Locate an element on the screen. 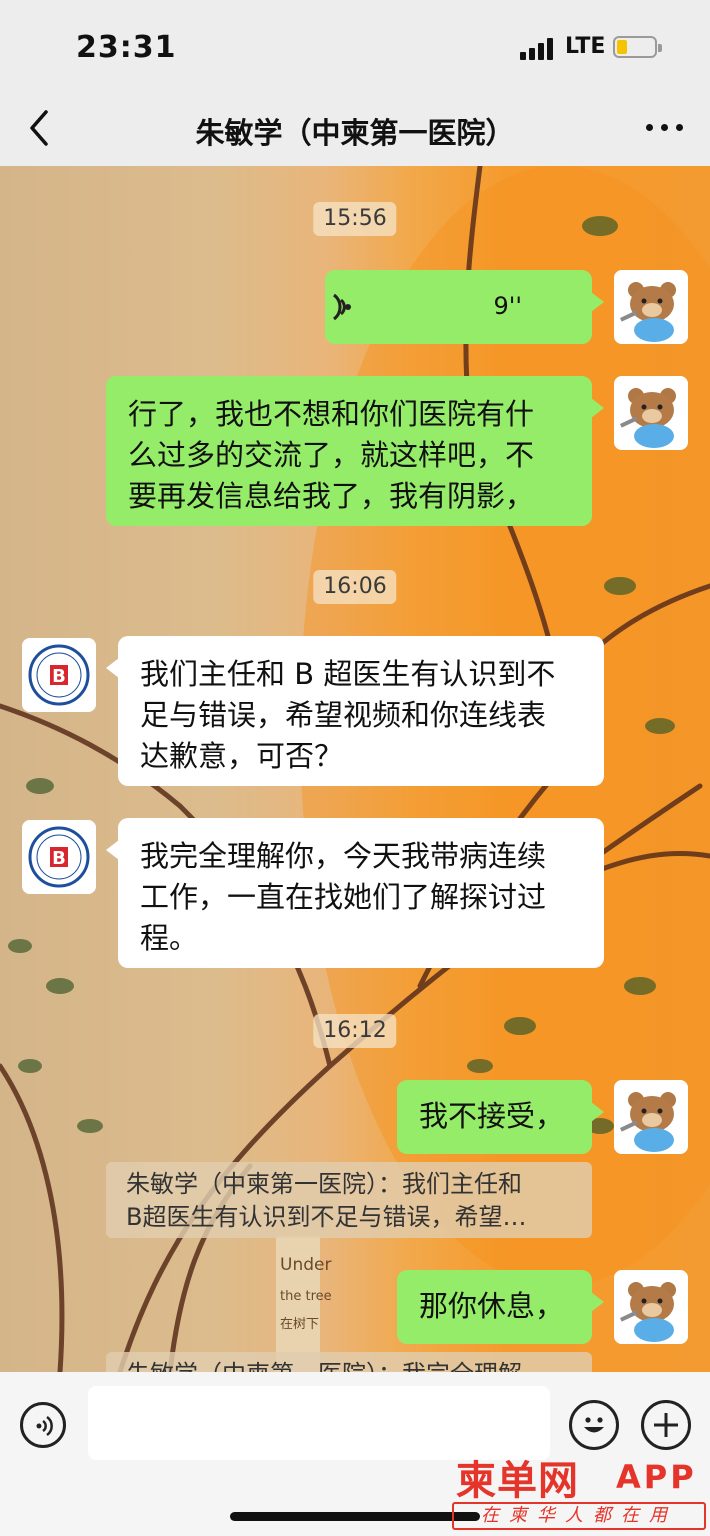 The width and height of the screenshot is (710, 1536). more-button is located at coordinates (665, 127).